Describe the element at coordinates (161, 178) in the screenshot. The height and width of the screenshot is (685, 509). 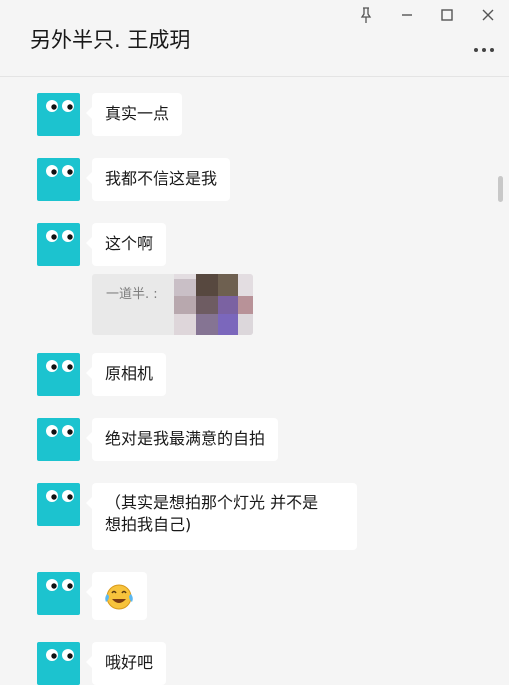
I see `message-text: 我都不信这是我` at that location.